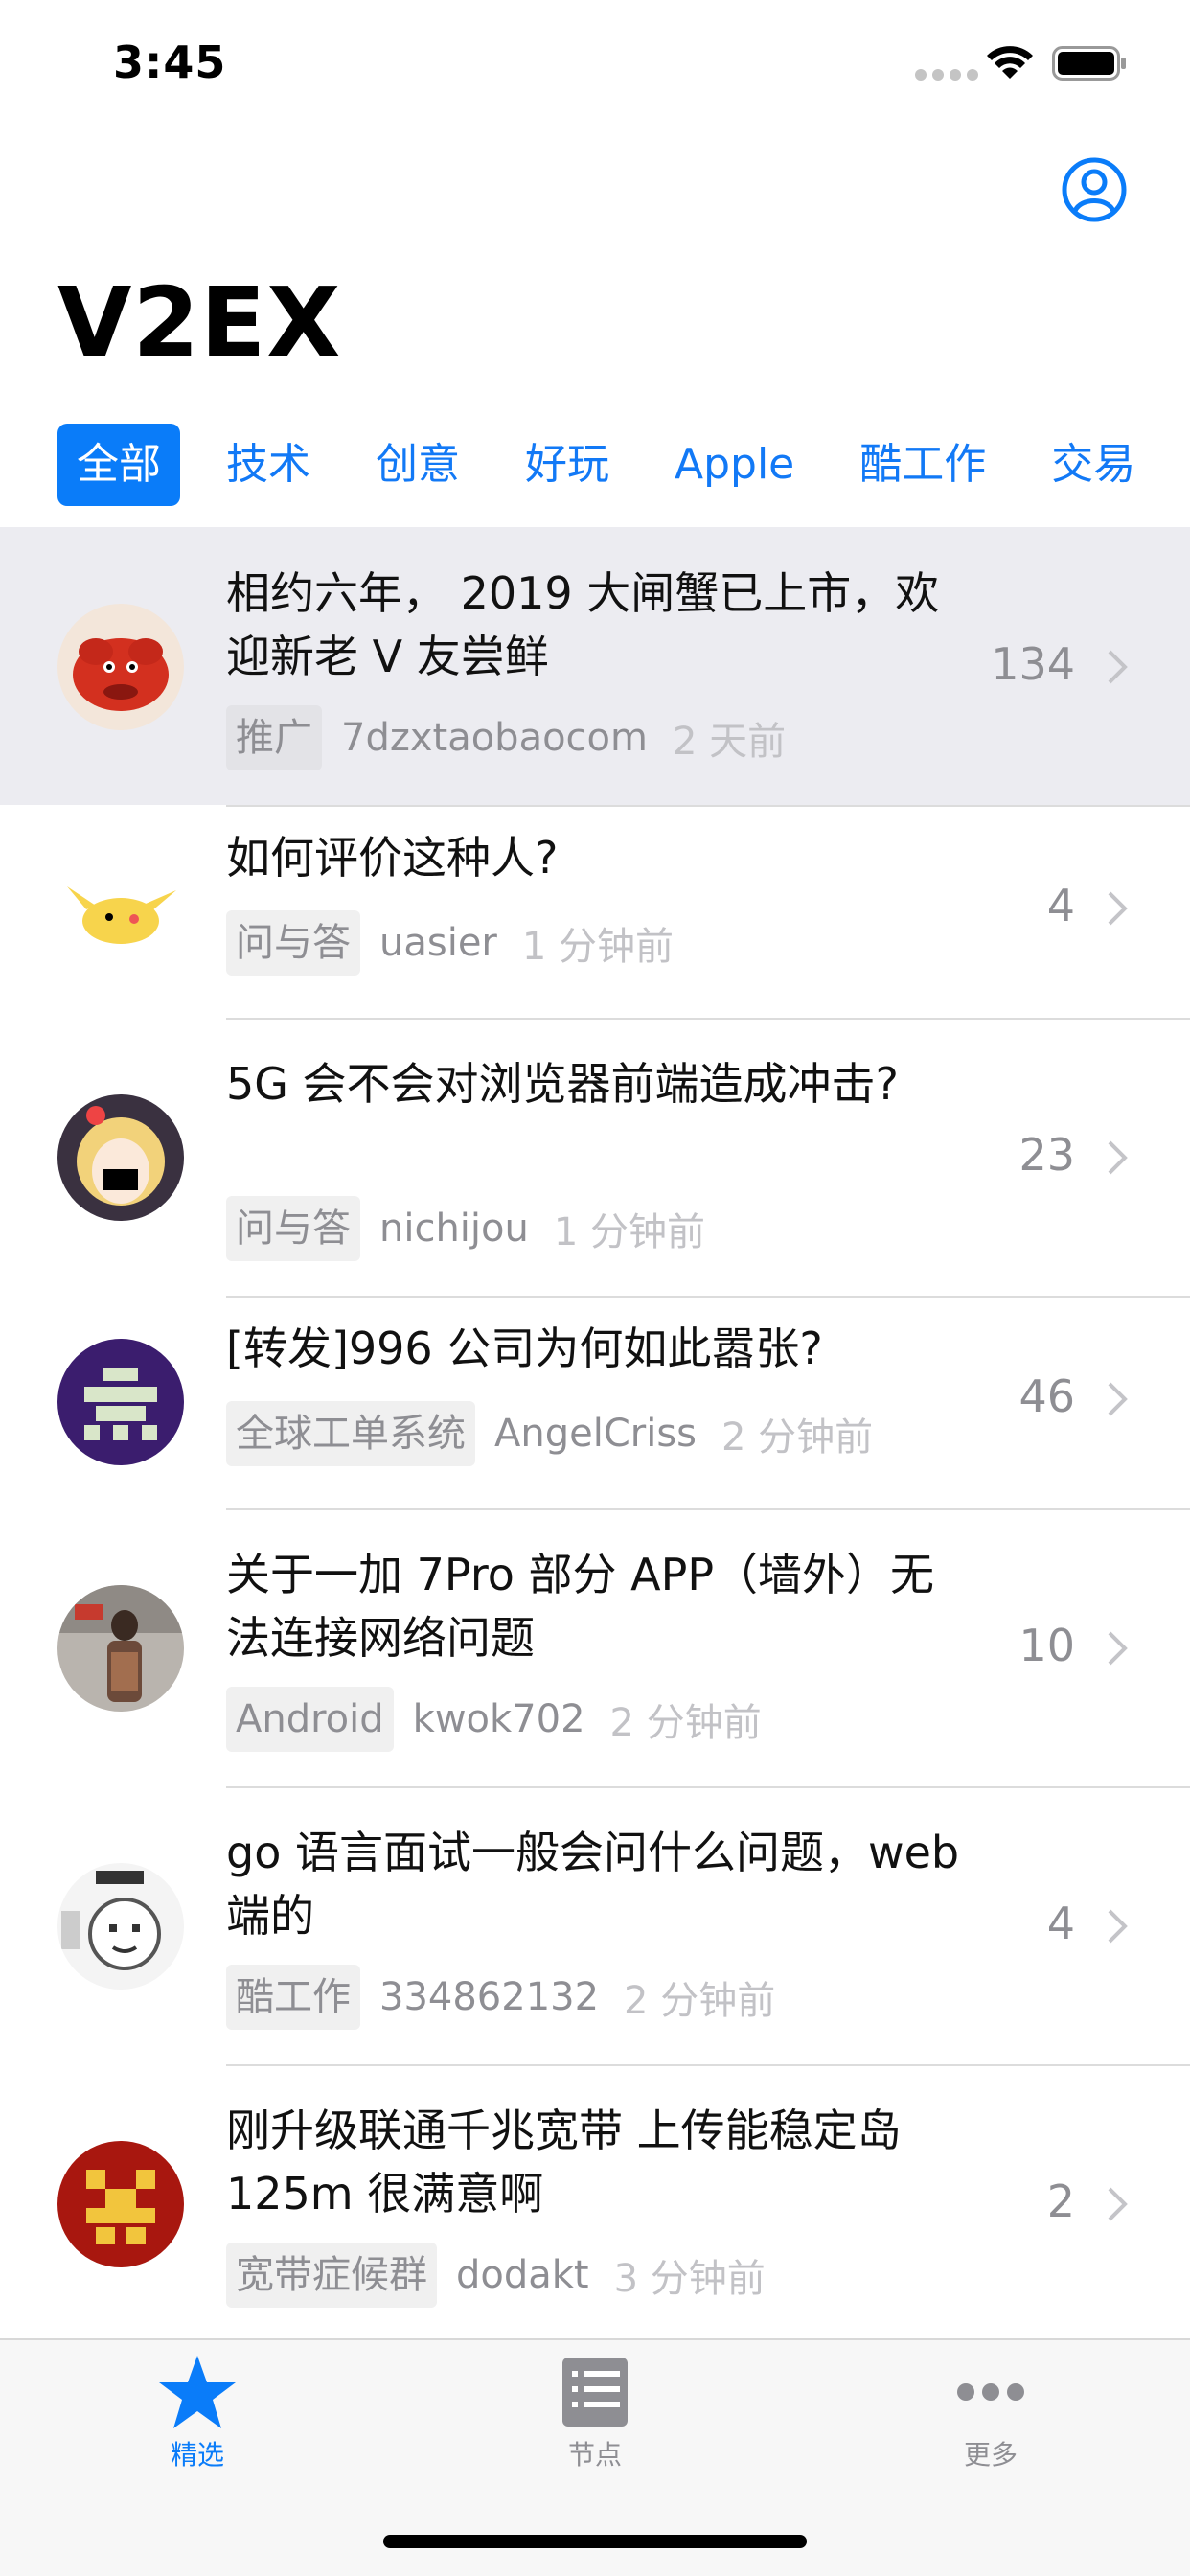 This screenshot has height=2576, width=1190. What do you see at coordinates (332, 2275) in the screenshot?
I see `node-tag: 宽带症候群` at bounding box center [332, 2275].